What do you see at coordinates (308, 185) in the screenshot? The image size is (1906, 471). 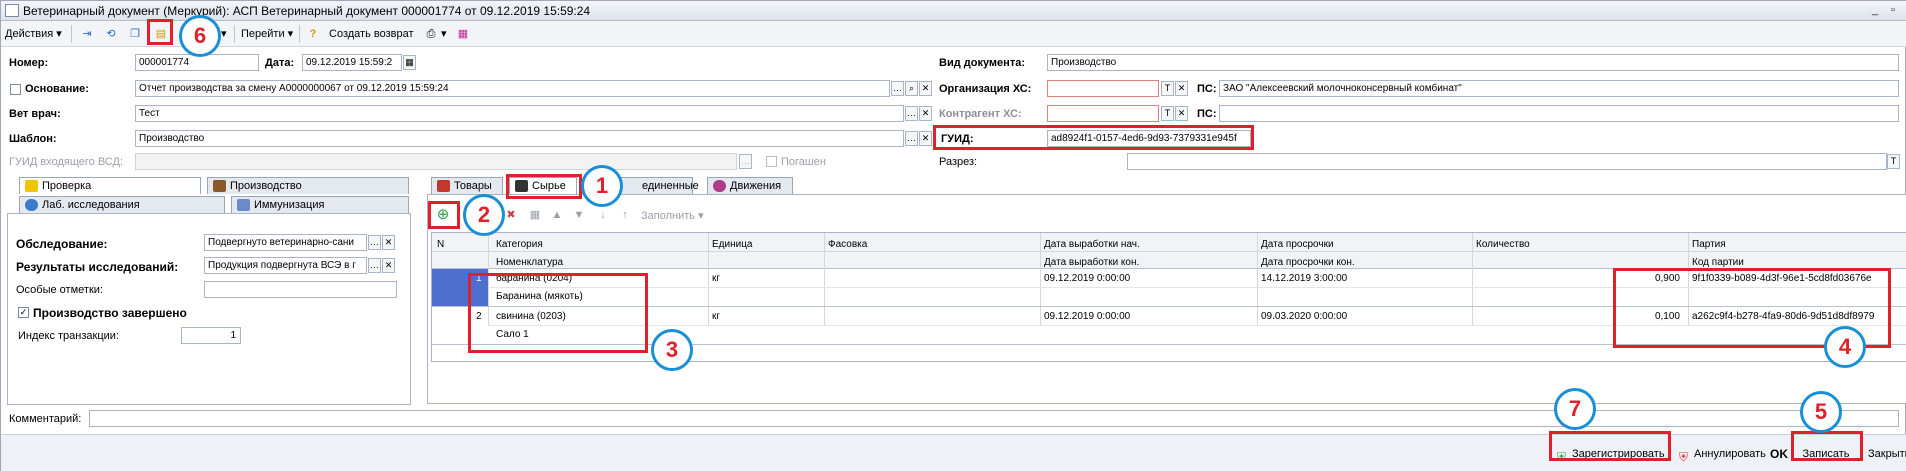 I see `tab-production: Производство` at bounding box center [308, 185].